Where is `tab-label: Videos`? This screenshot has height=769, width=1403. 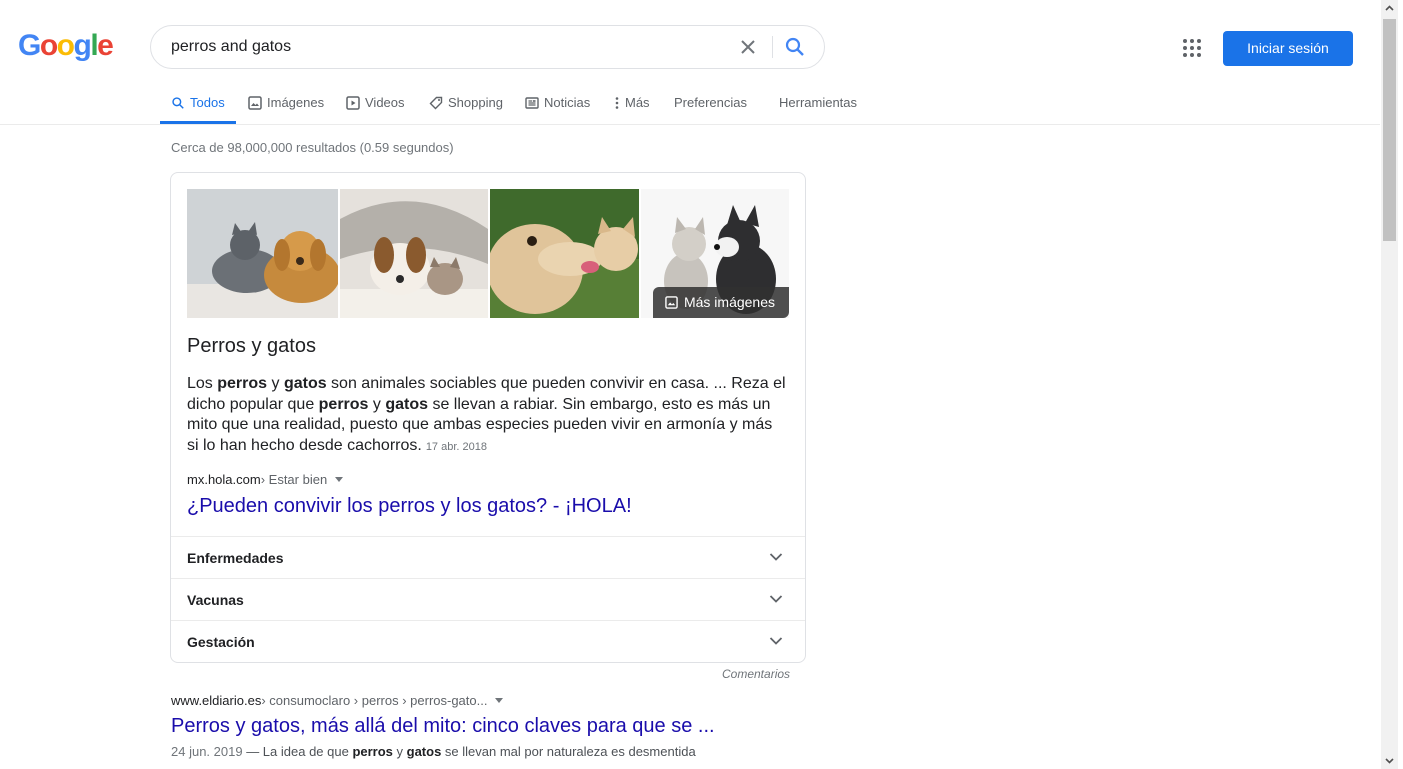 tab-label: Videos is located at coordinates (385, 102).